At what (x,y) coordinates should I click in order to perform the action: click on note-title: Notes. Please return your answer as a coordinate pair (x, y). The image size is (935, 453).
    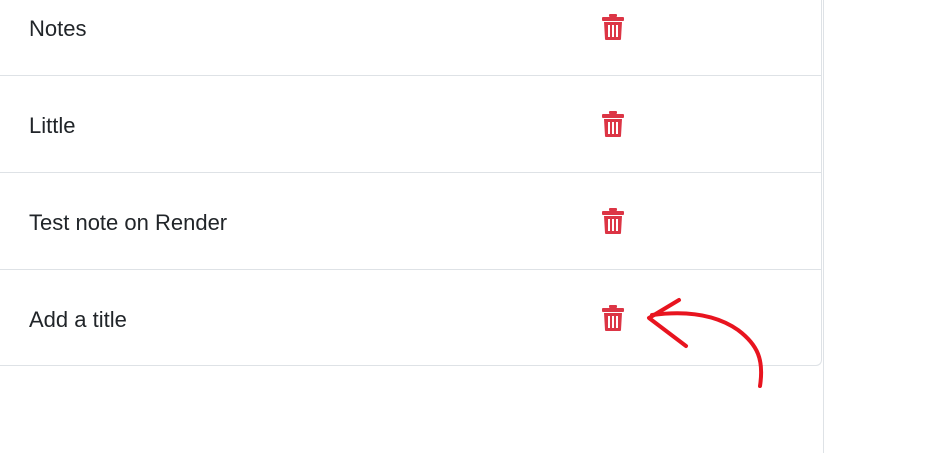
    Looking at the image, I should click on (57, 29).